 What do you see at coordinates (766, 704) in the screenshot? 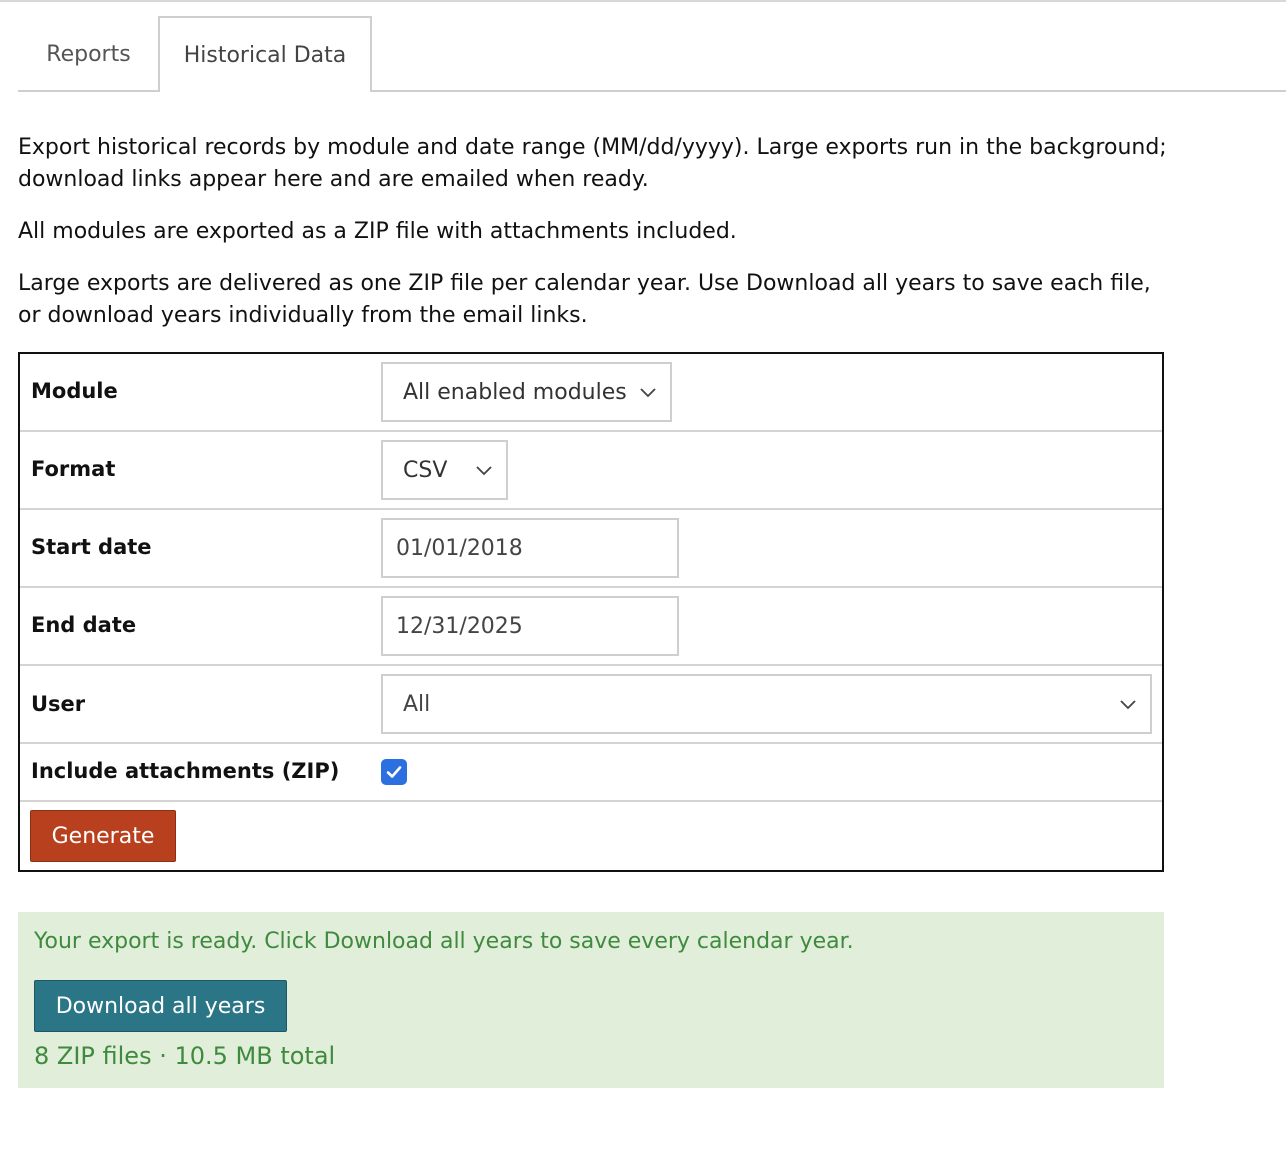
I see `user-select: All` at bounding box center [766, 704].